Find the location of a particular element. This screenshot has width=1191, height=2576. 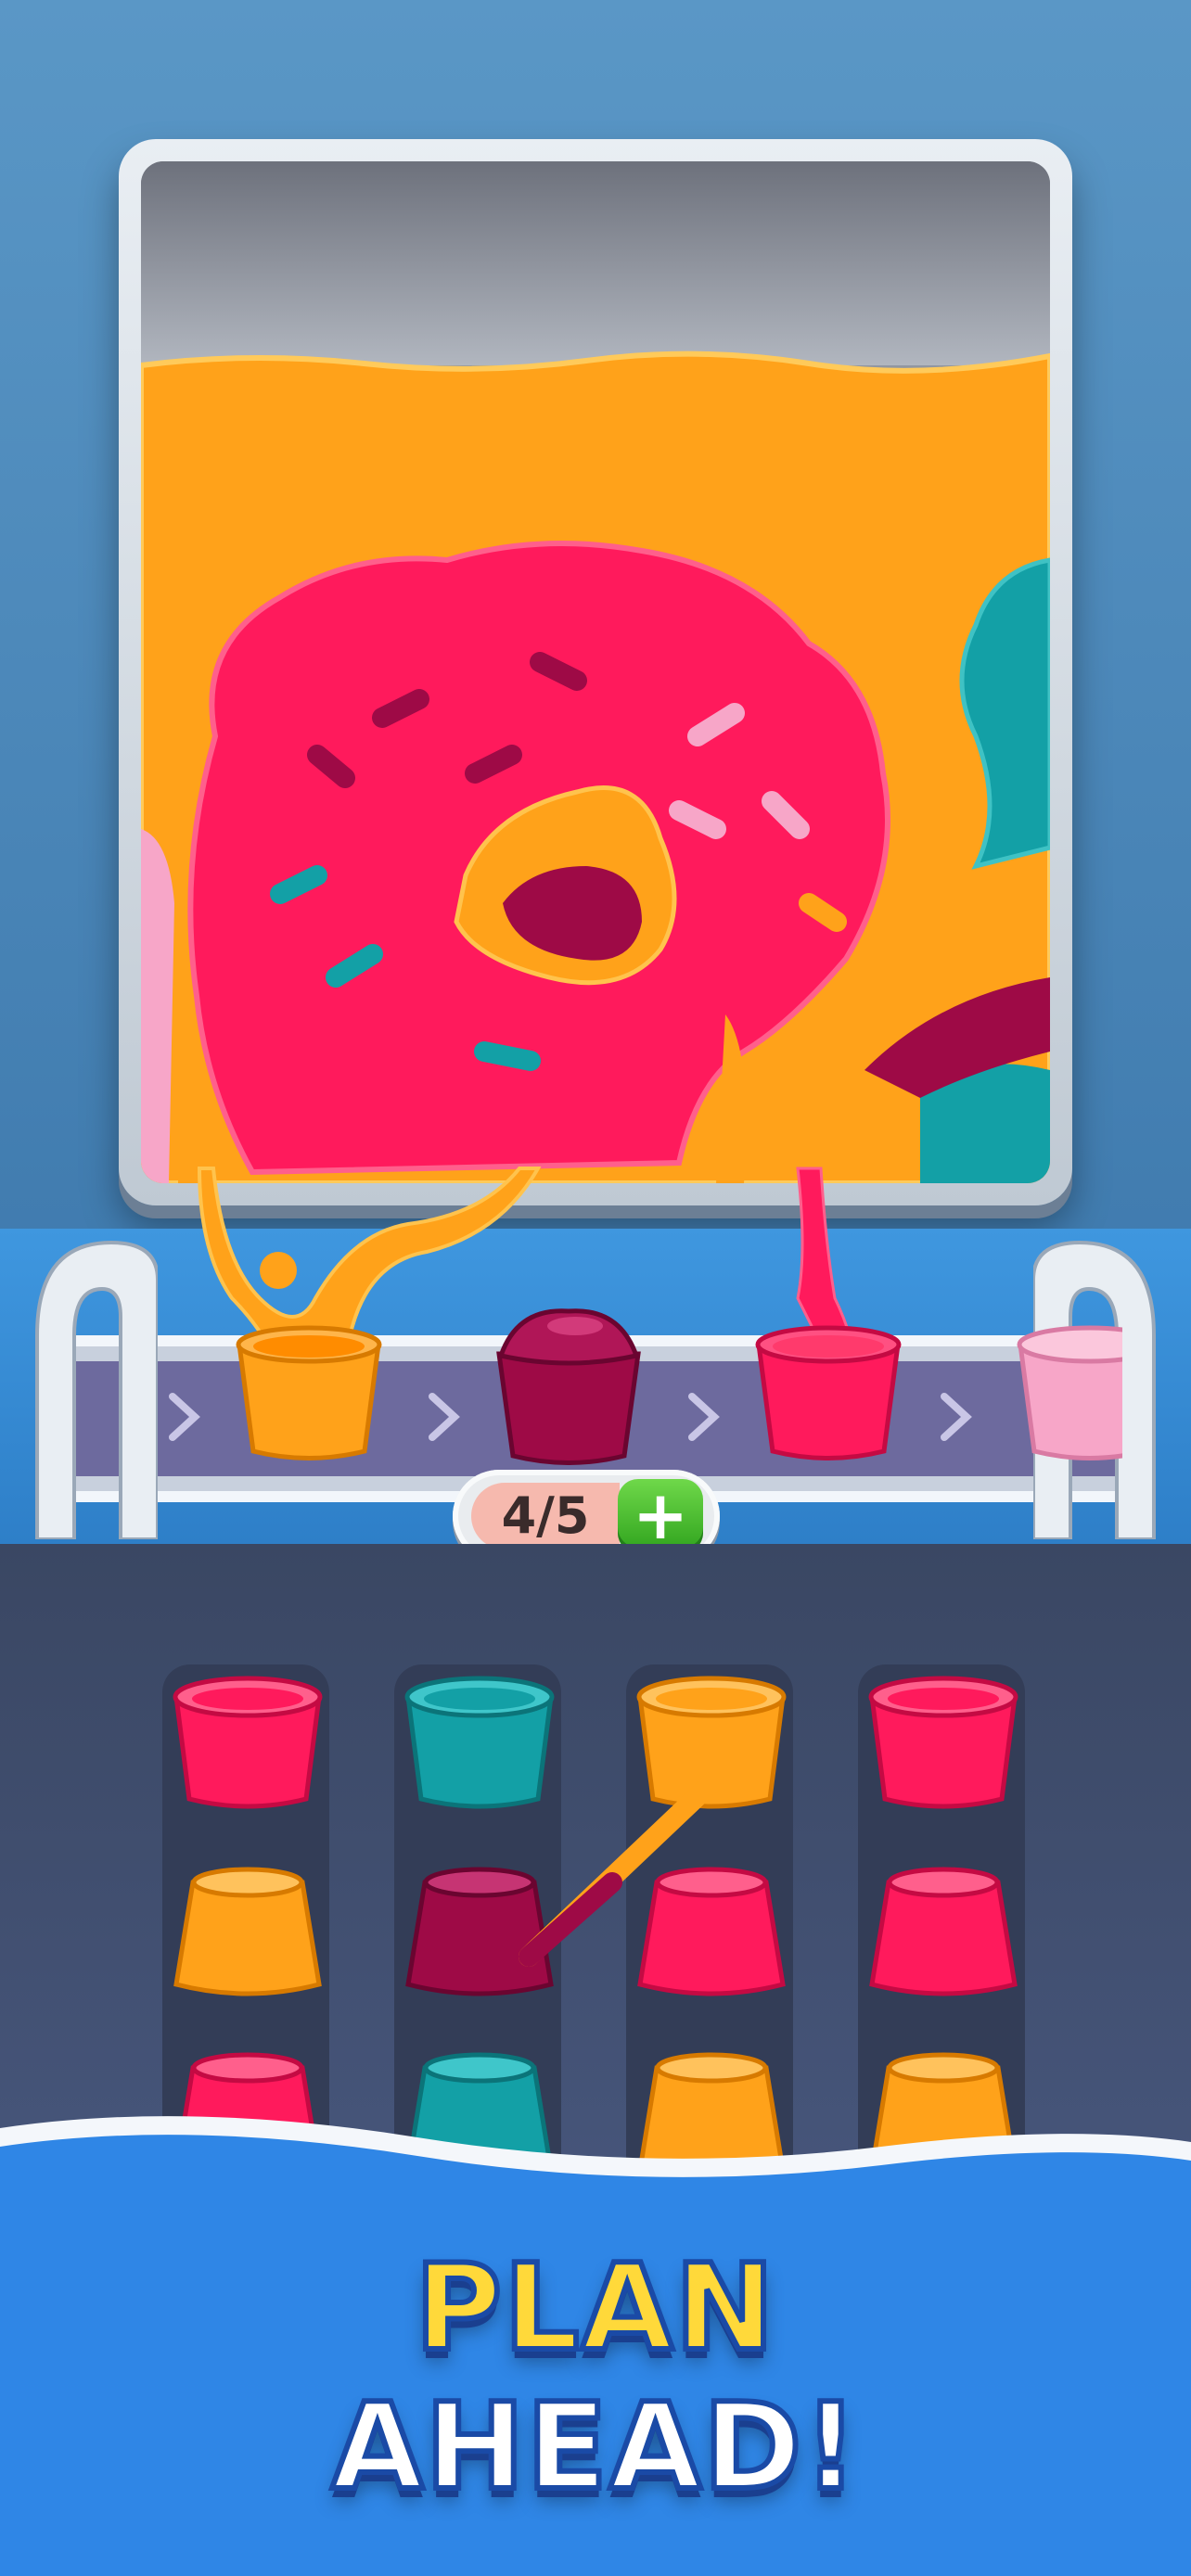

grid-cup-orange is located at coordinates (248, 1942).